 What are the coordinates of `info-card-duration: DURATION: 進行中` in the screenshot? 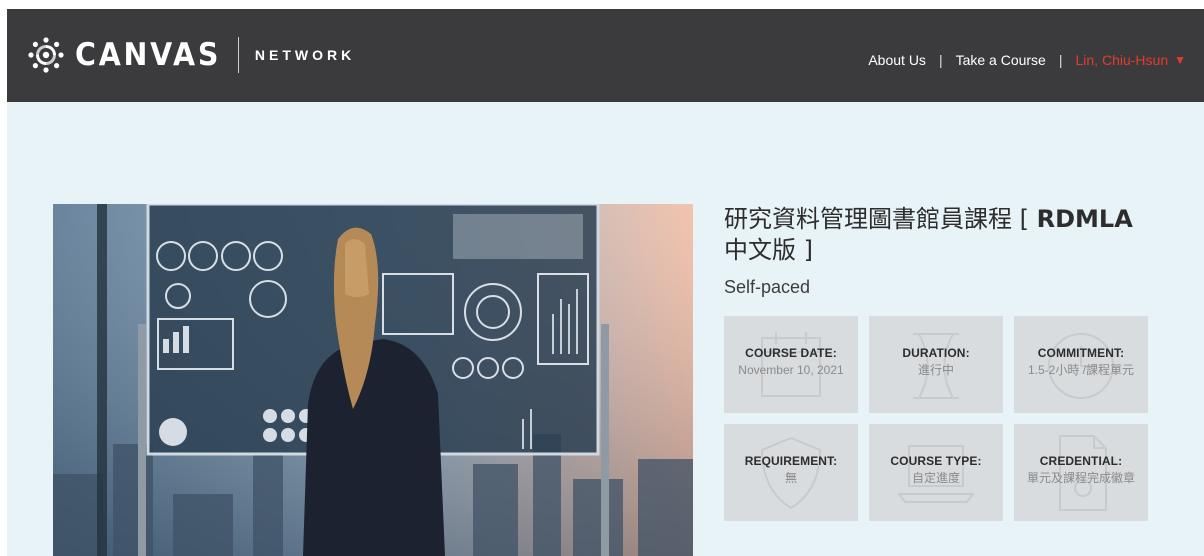 It's located at (936, 364).